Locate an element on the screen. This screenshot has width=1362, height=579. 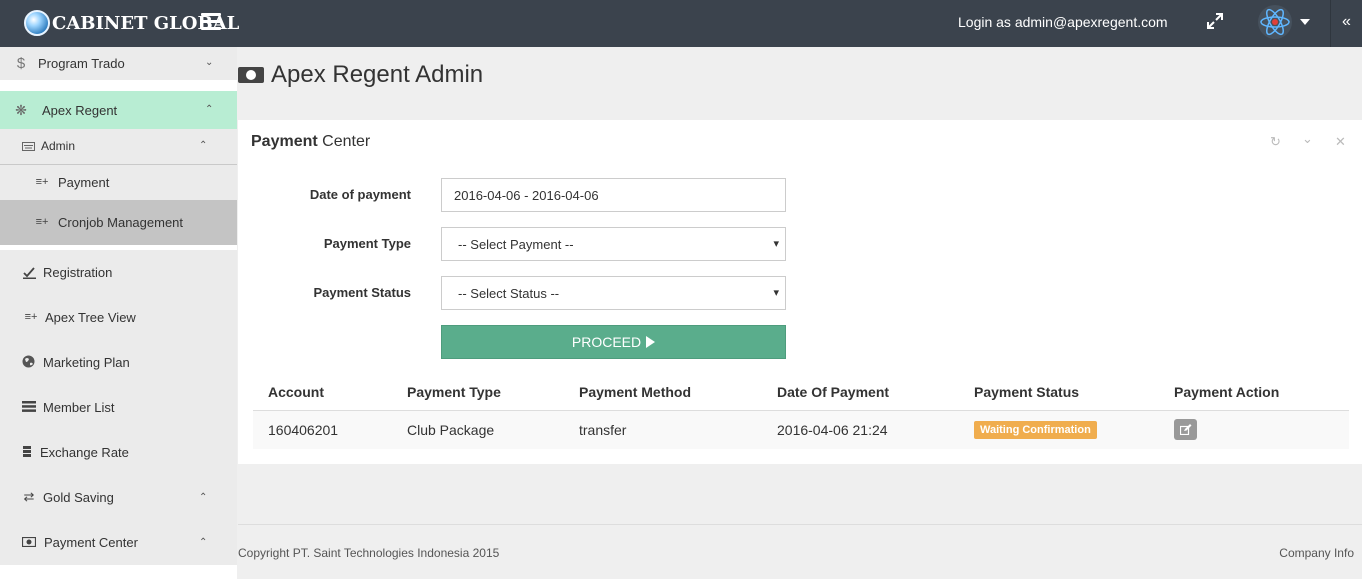
footer-company-info-link: Company Info is located at coordinates (1316, 553).